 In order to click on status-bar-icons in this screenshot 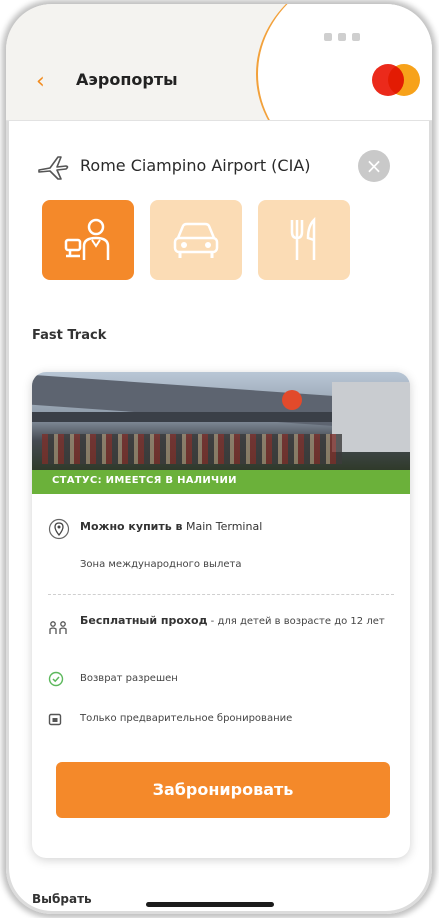, I will do `click(364, 33)`.